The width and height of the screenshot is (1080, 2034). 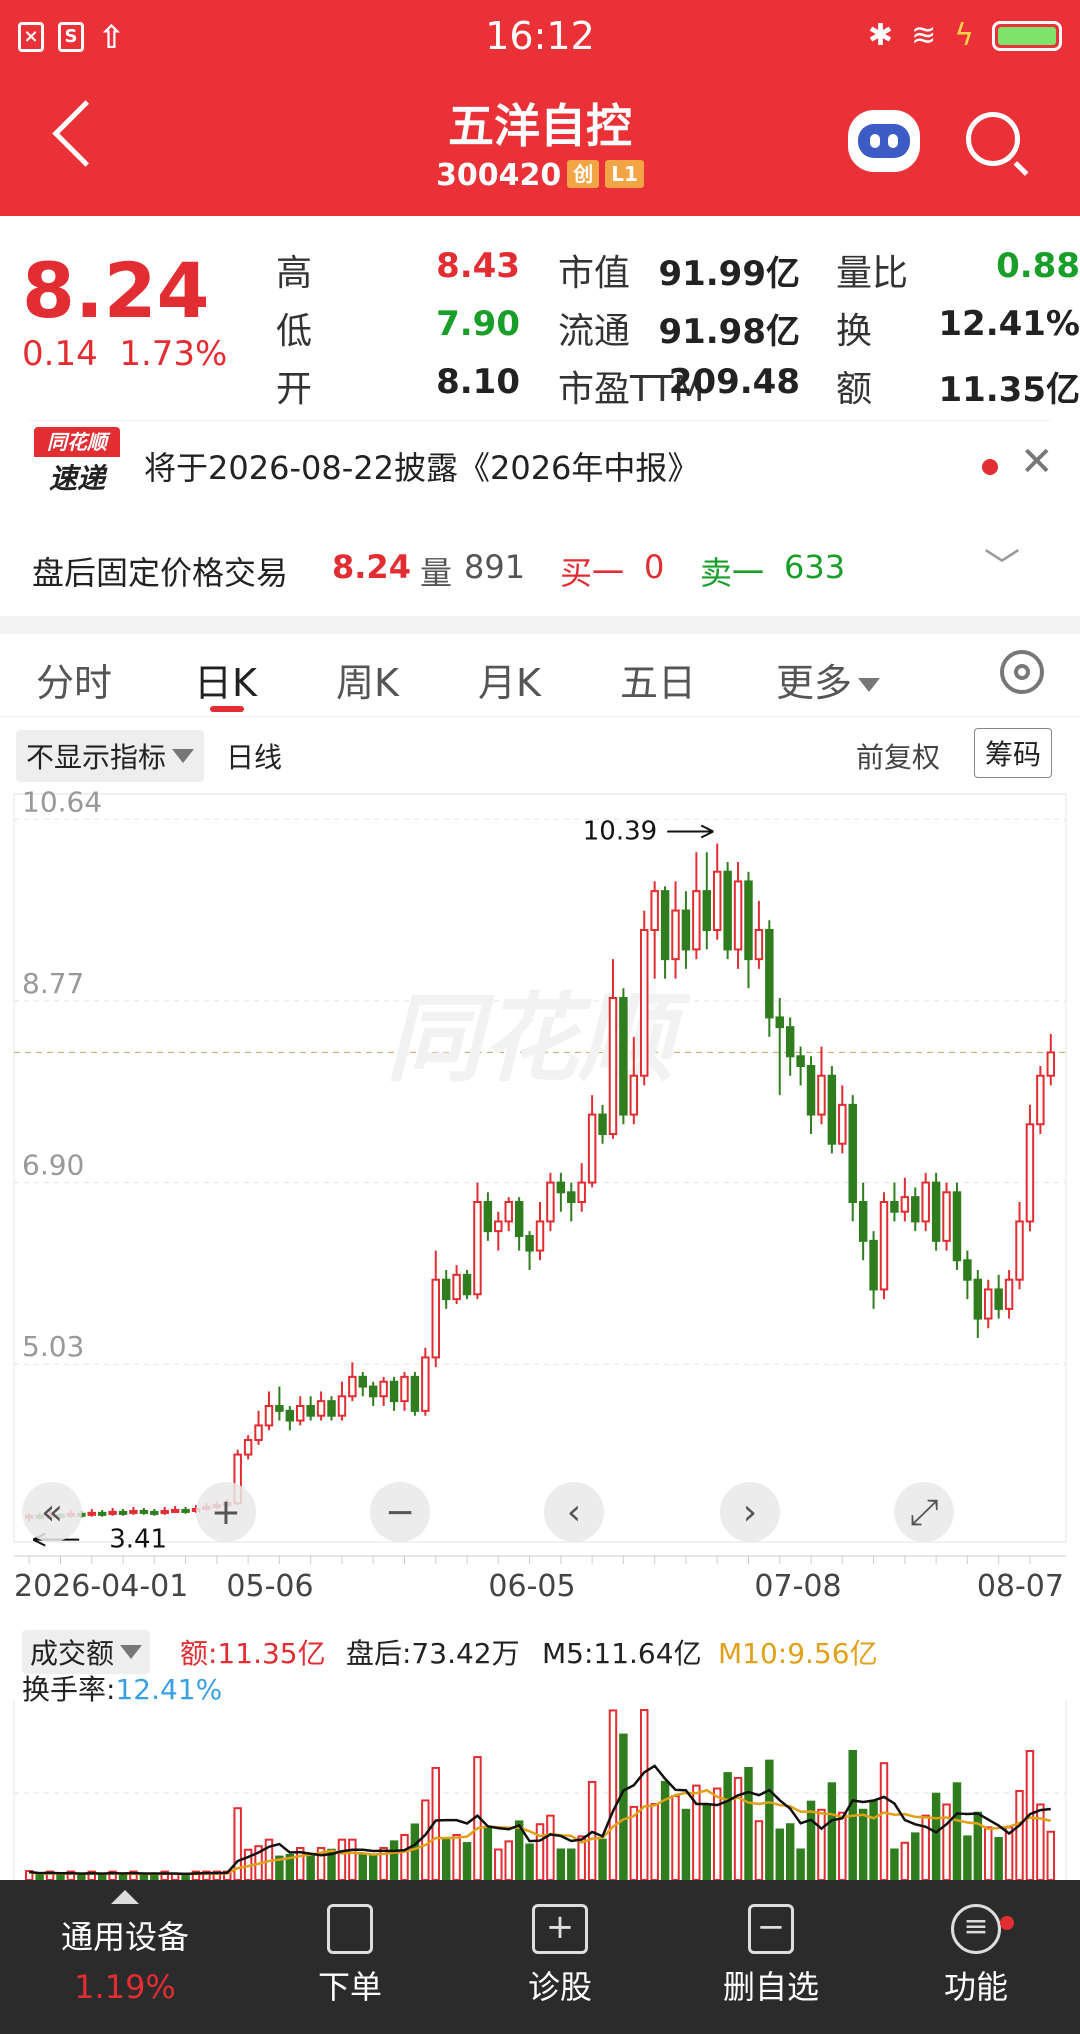 I want to click on current-price: 8.24, so click(x=116, y=290).